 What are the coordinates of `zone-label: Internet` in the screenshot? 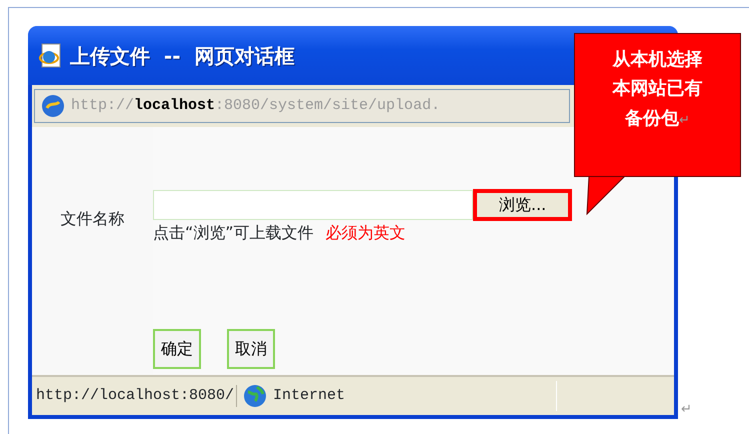 It's located at (309, 396).